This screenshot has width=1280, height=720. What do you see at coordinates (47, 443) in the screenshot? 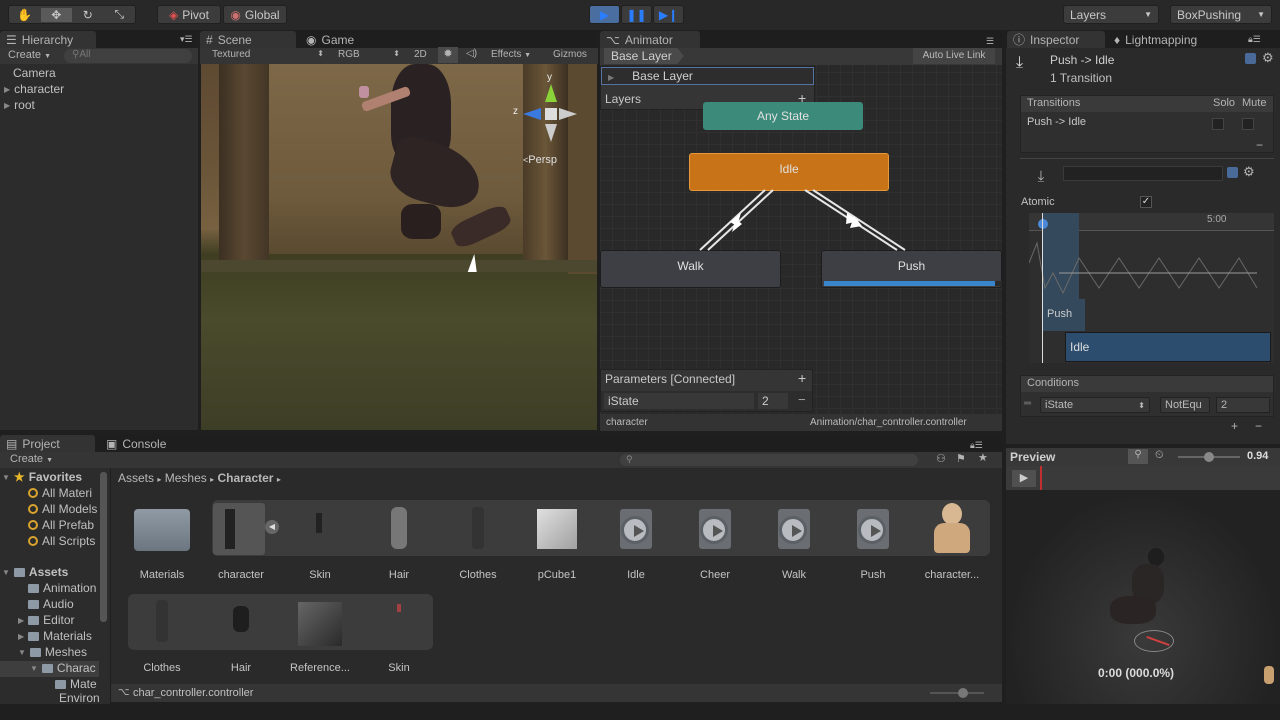
I see `tab-project: ▤ Project` at bounding box center [47, 443].